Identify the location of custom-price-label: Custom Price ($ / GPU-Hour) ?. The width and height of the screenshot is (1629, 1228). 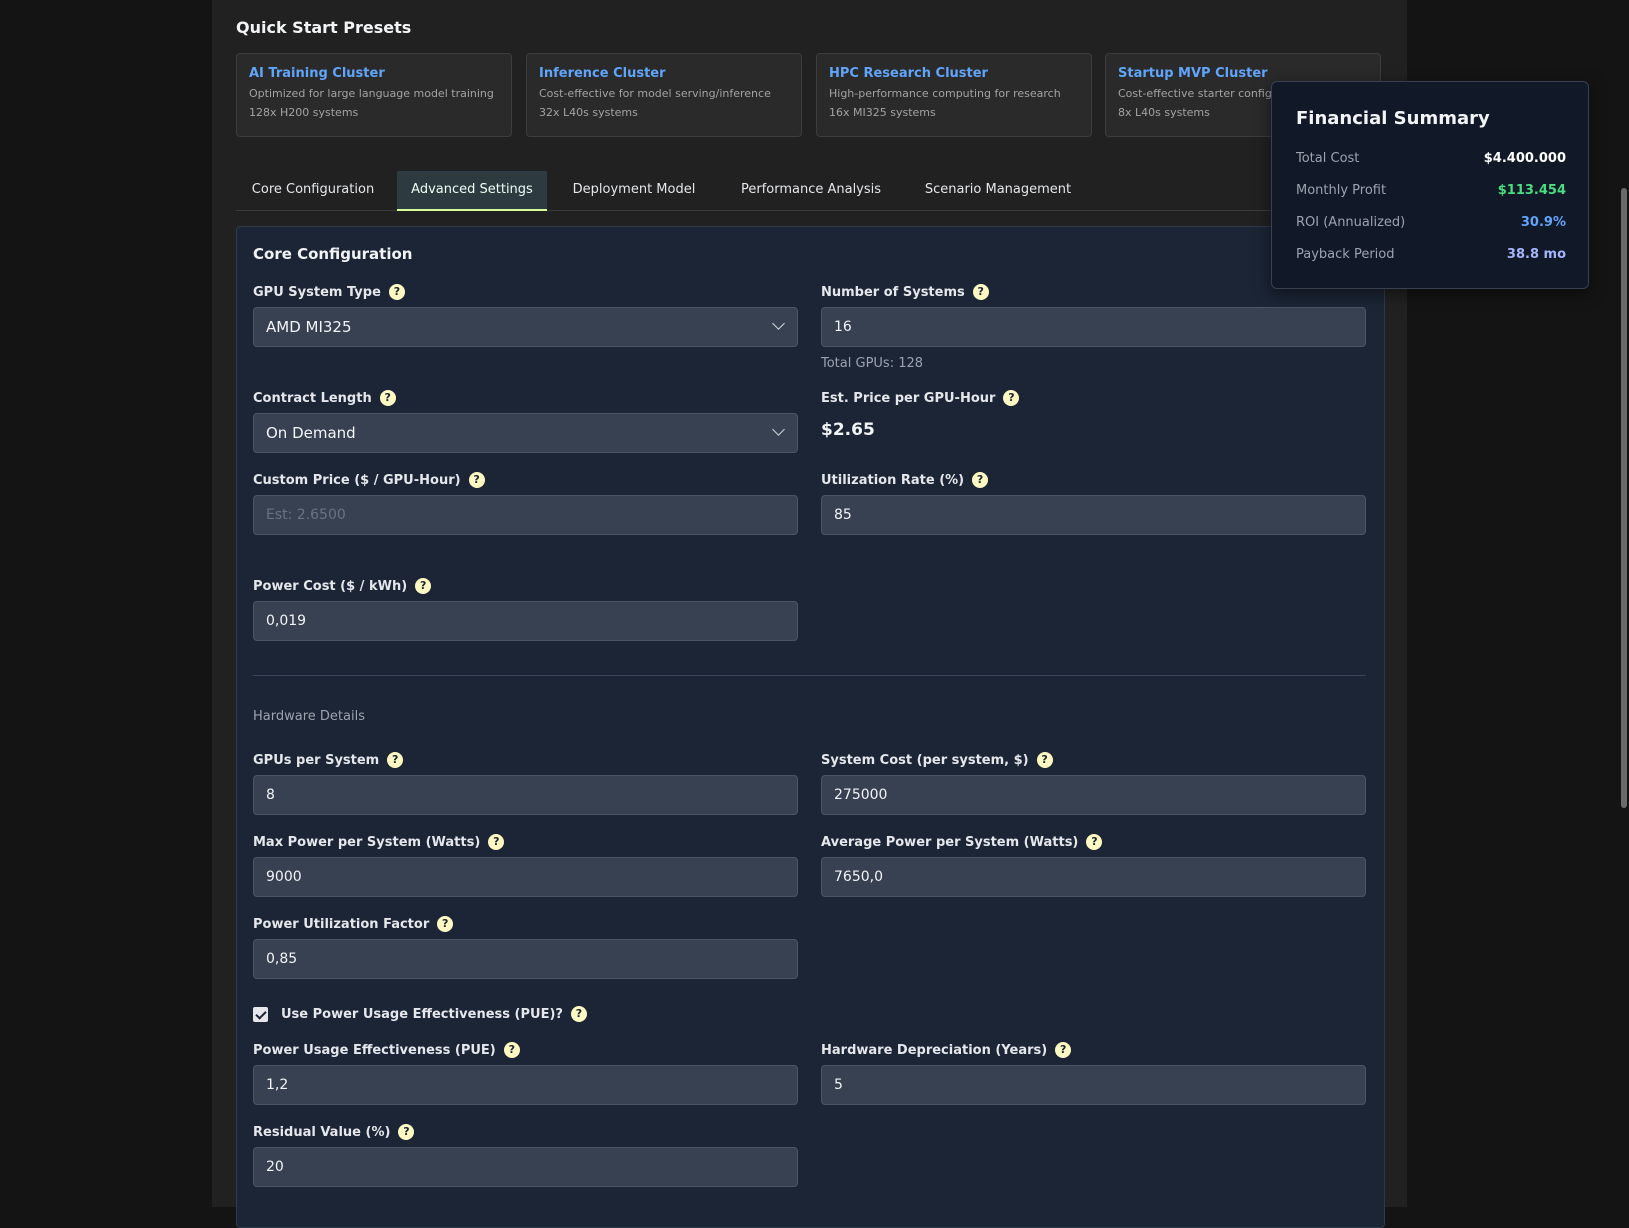
(369, 480).